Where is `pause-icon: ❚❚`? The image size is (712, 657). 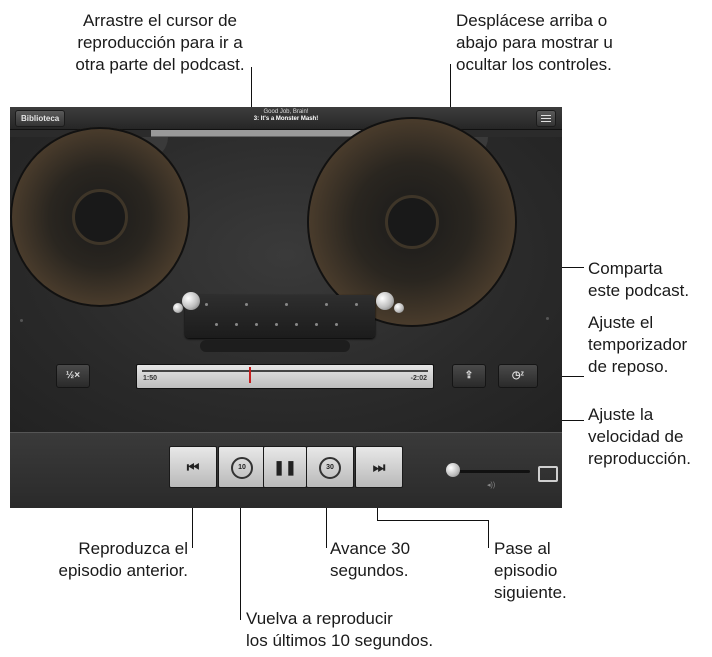 pause-icon: ❚❚ is located at coordinates (285, 467).